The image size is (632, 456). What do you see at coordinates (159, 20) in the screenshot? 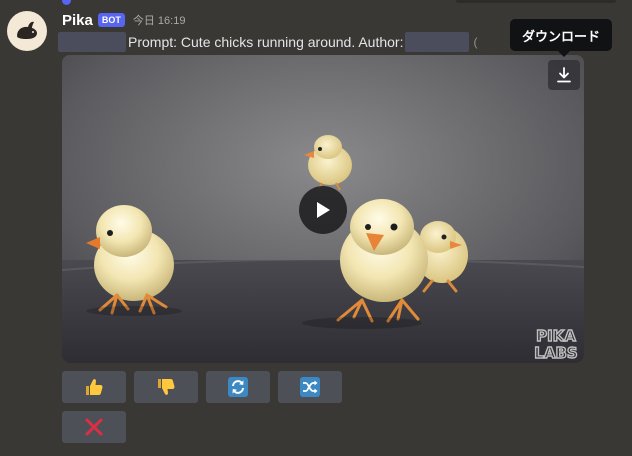
I see `timestamp: 今日 16:19` at bounding box center [159, 20].